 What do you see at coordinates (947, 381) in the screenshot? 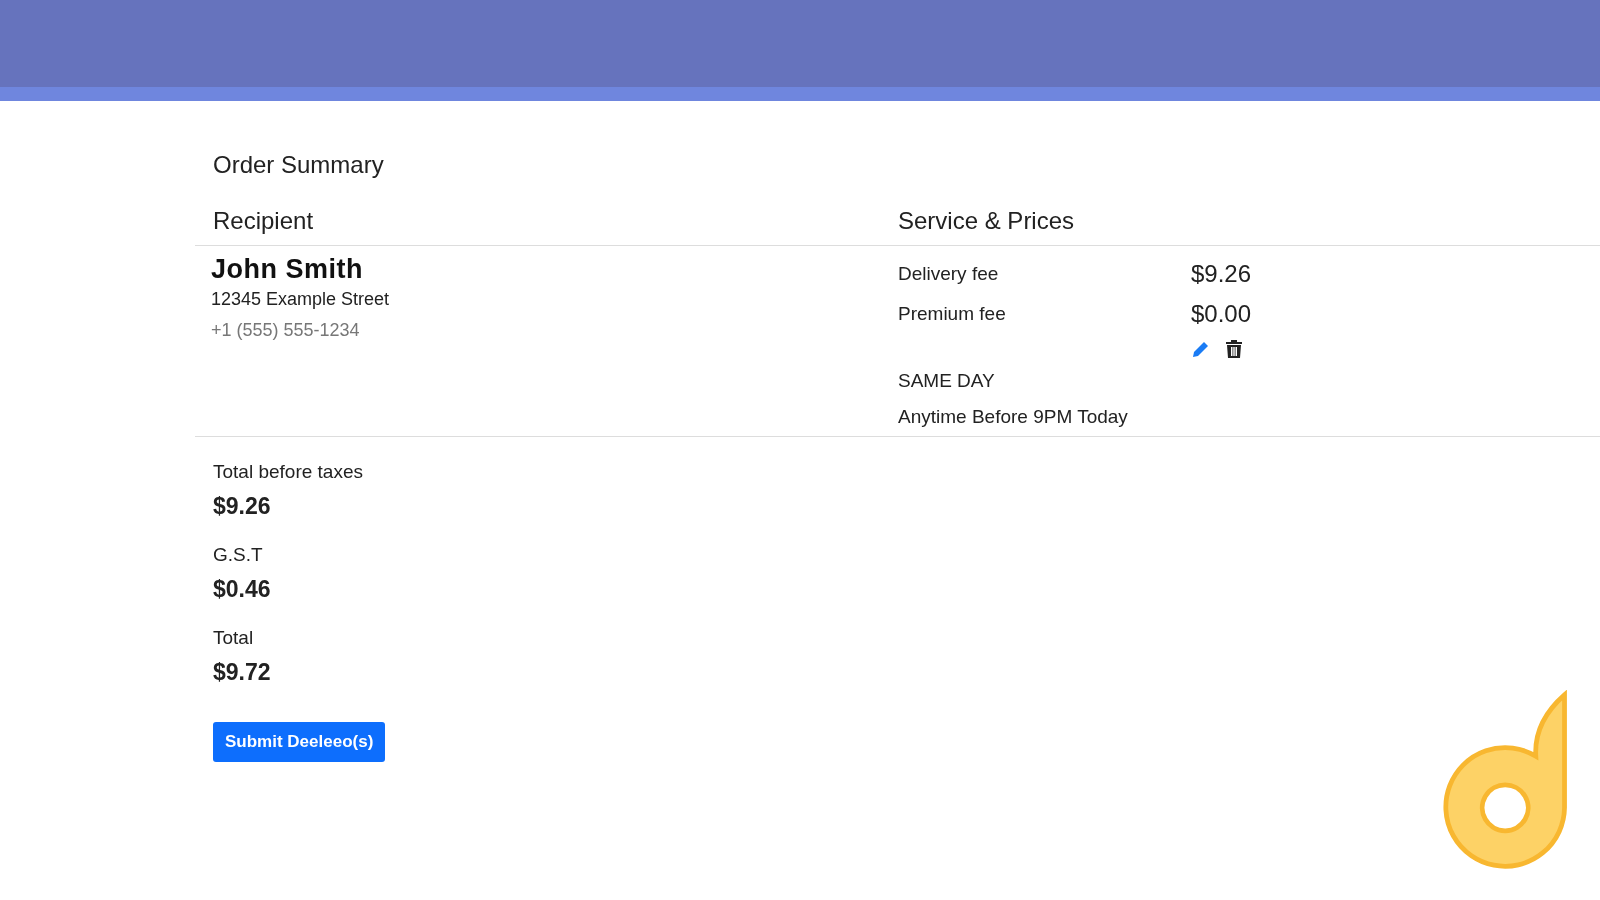
I see `service-type: SAME DAY` at bounding box center [947, 381].